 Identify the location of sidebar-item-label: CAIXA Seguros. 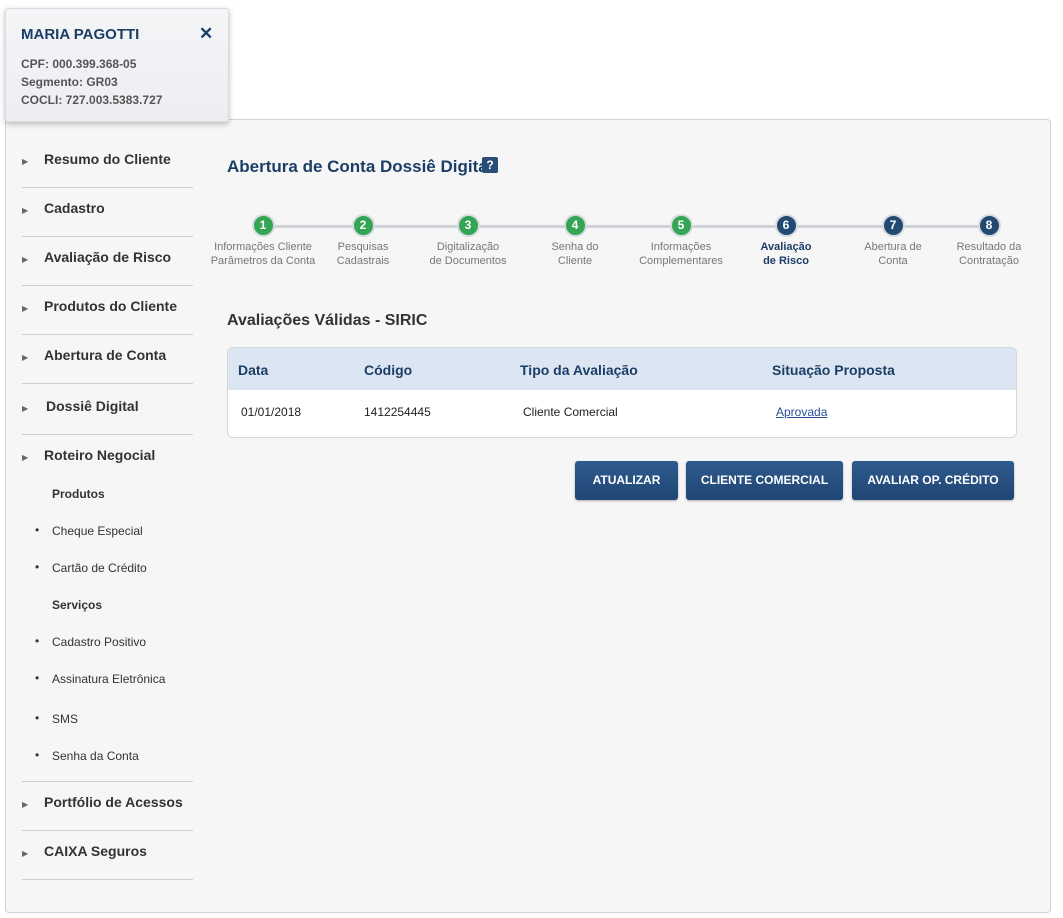
(95, 851).